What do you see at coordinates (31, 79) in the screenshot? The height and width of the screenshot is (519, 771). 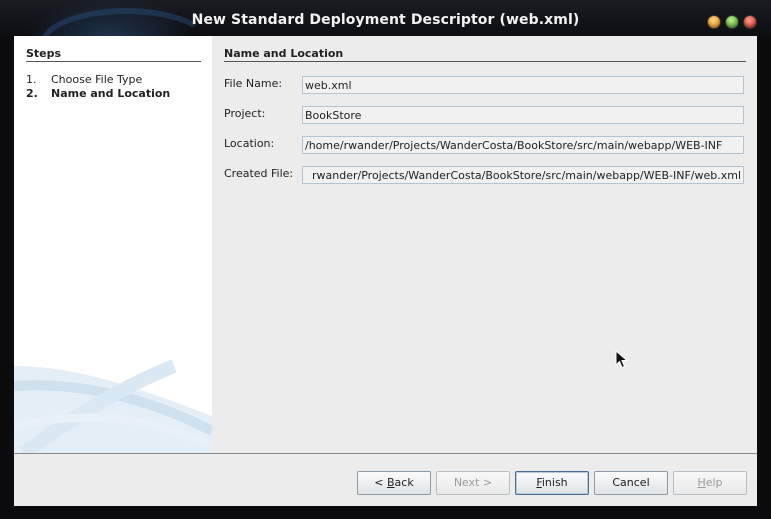 I see `step-number: 1.` at bounding box center [31, 79].